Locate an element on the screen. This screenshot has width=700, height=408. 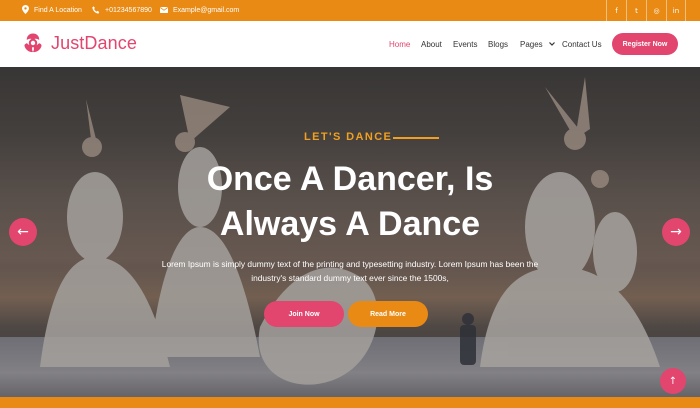
join-now-button: Join Now is located at coordinates (304, 314).